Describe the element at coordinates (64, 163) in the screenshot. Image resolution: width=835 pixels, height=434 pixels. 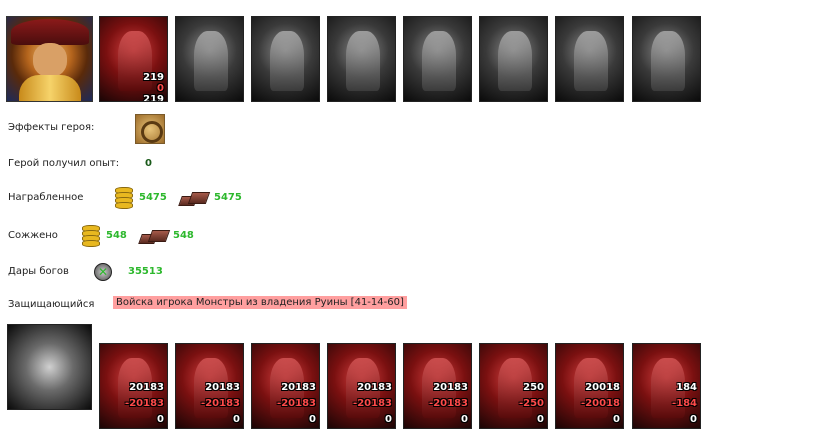
I see `experience-label: Герой получил опыт:` at that location.